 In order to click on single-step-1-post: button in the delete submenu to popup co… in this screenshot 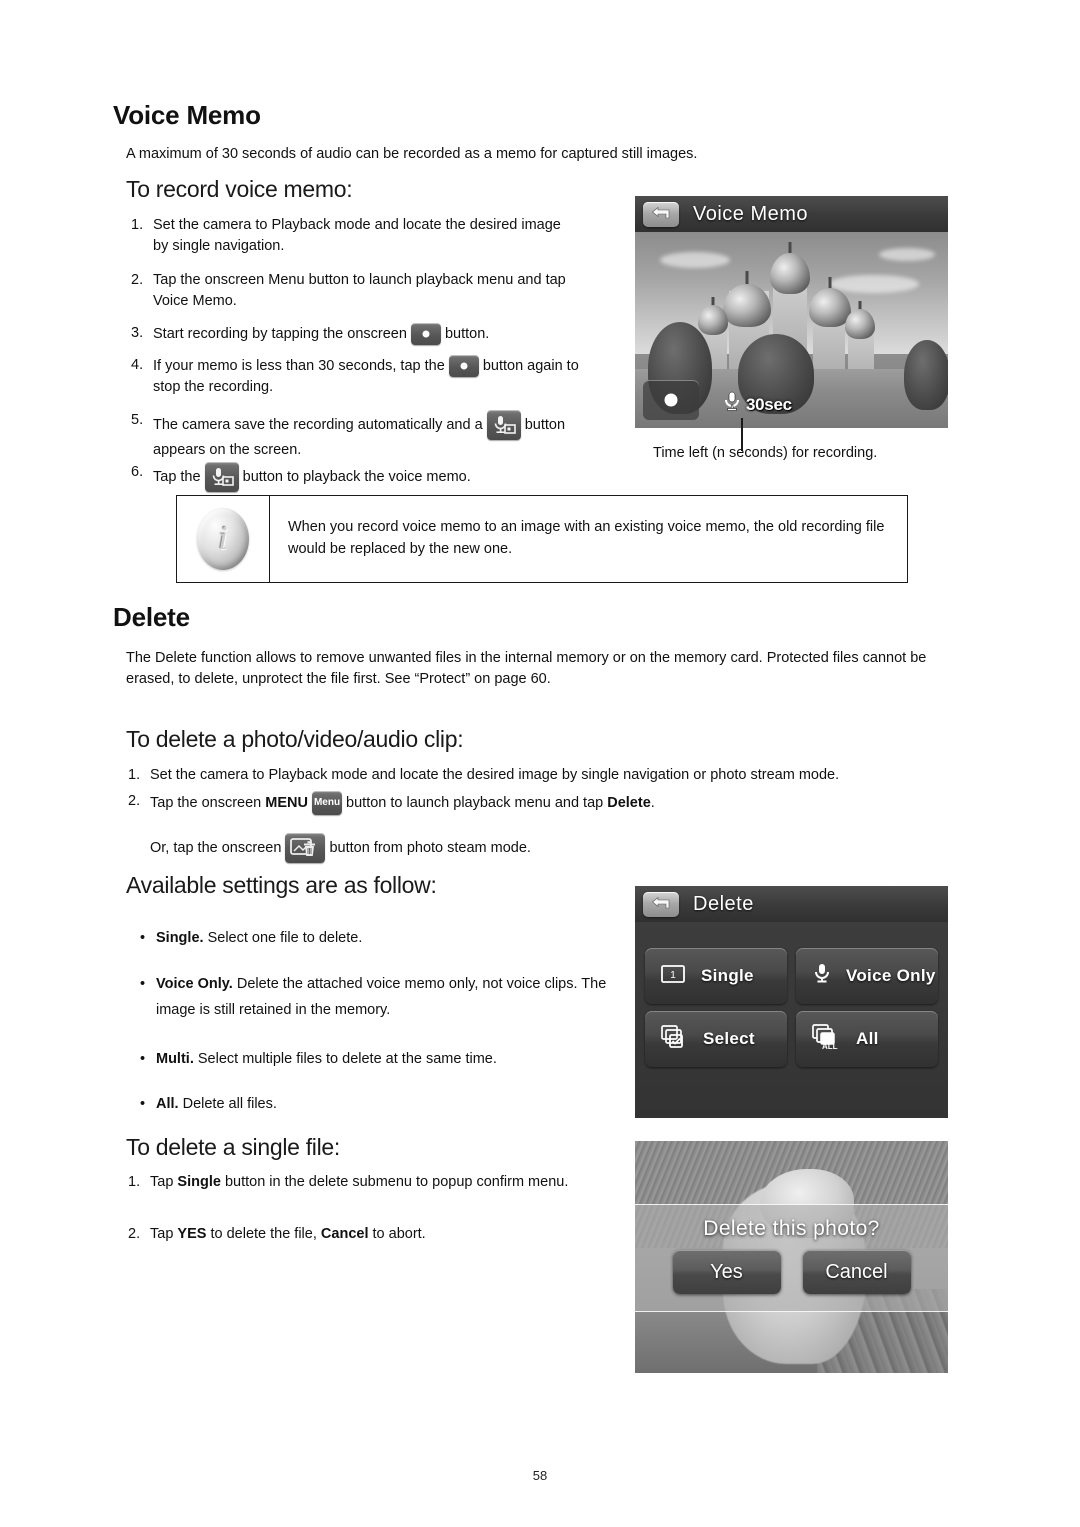, I will do `click(396, 1182)`.